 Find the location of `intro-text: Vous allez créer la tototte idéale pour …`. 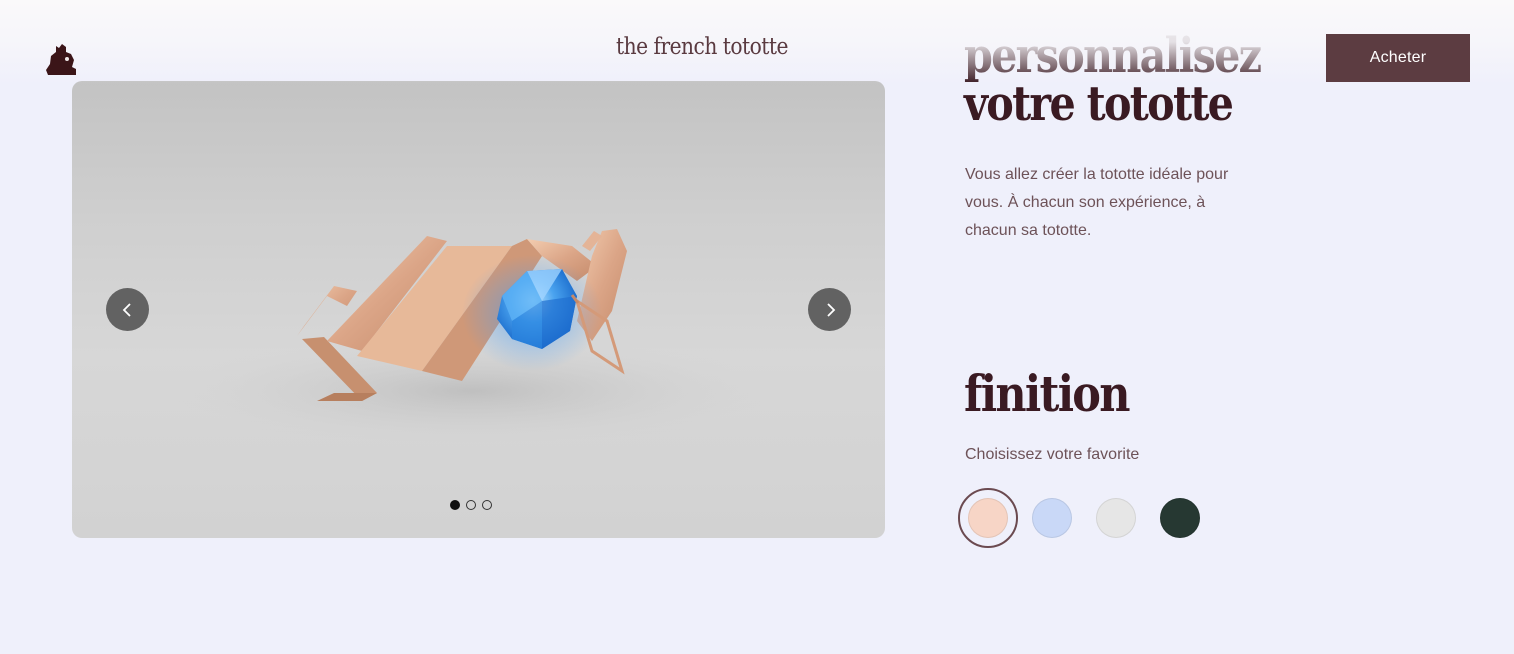

intro-text: Vous allez créer la tototte idéale pour … is located at coordinates (1097, 202).